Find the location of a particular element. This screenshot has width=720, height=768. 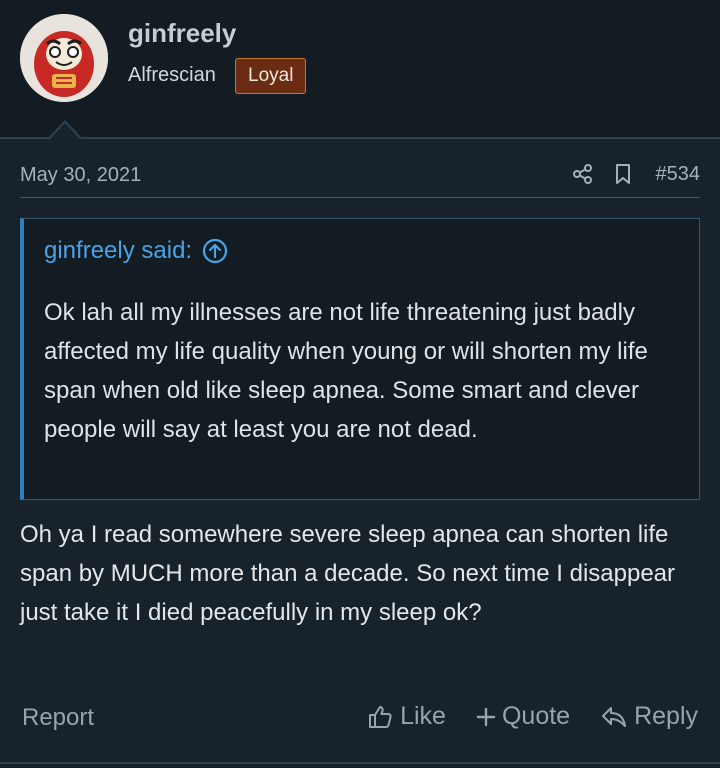

quote-button: Quote is located at coordinates (523, 716).